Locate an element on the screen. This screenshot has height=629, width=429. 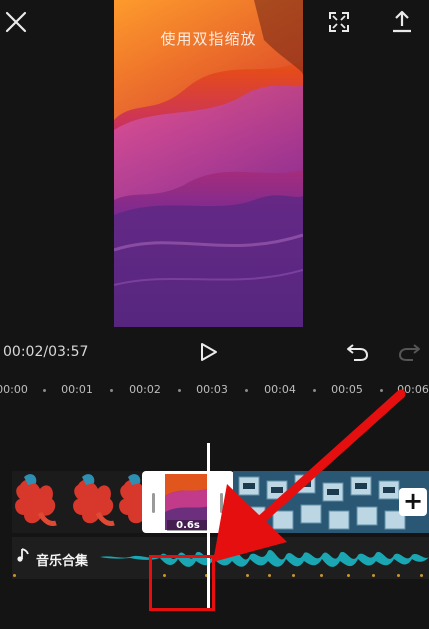
trim-handle-left is located at coordinates (153, 503).